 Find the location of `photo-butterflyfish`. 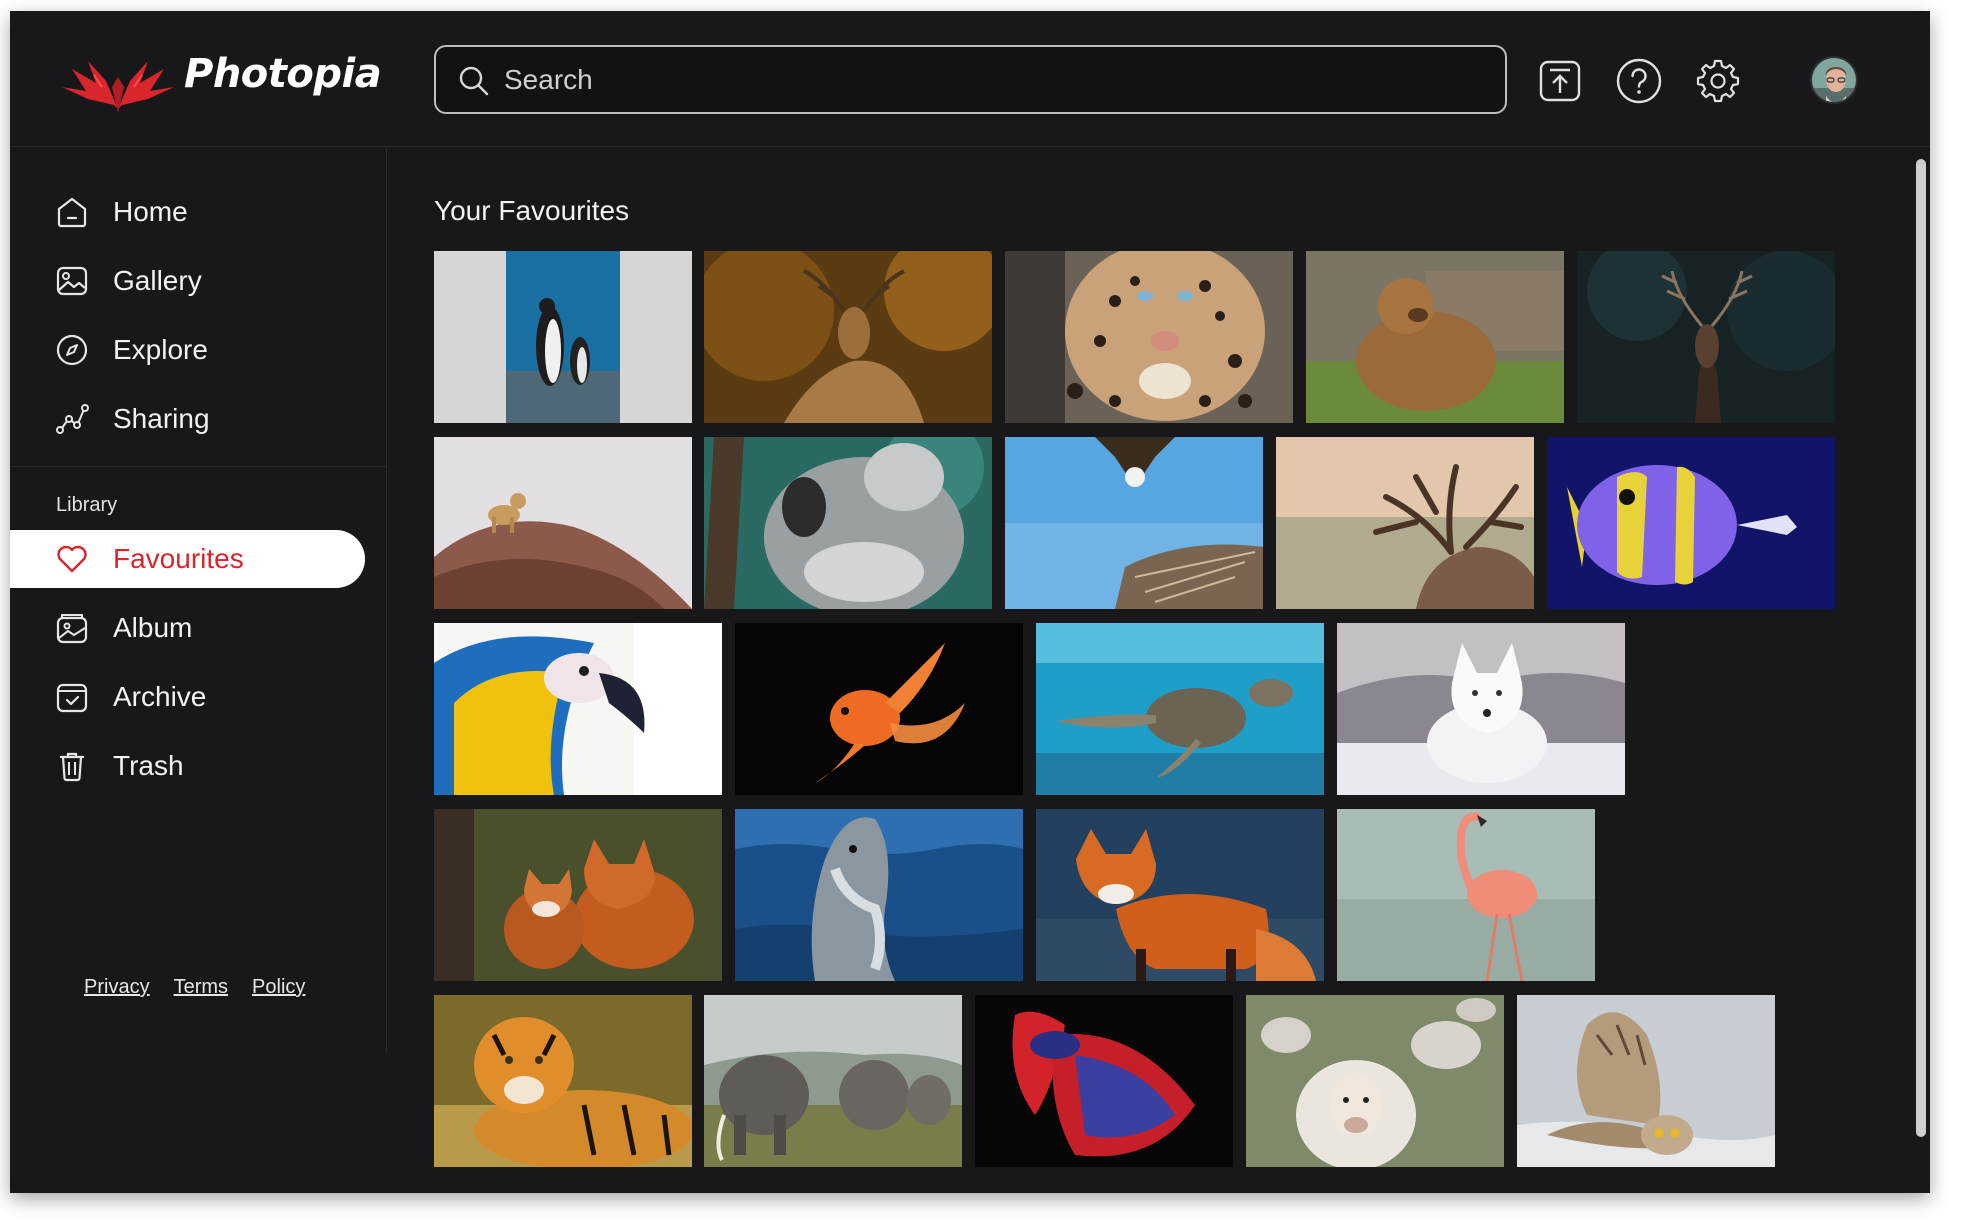

photo-butterflyfish is located at coordinates (1691, 523).